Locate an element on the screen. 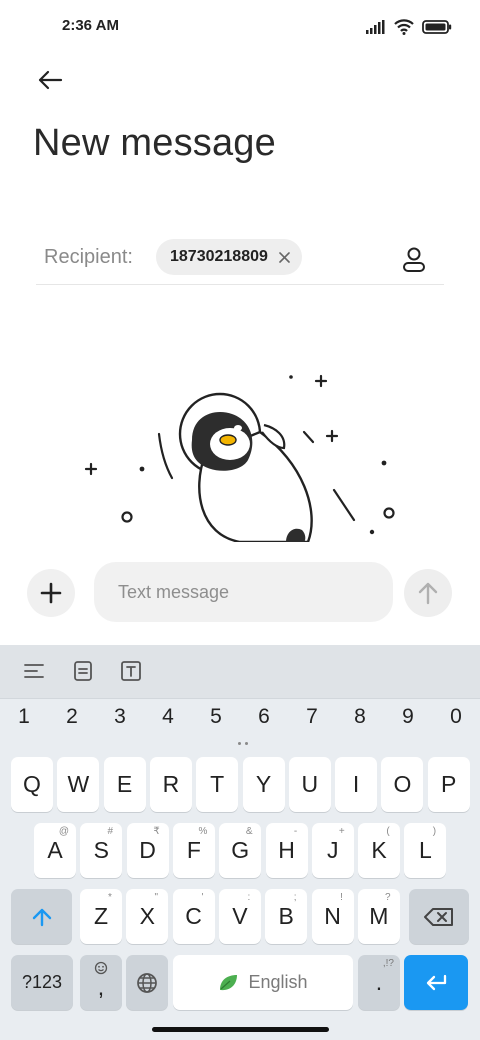 The width and height of the screenshot is (480, 1040). key-label: F is located at coordinates (193, 850).